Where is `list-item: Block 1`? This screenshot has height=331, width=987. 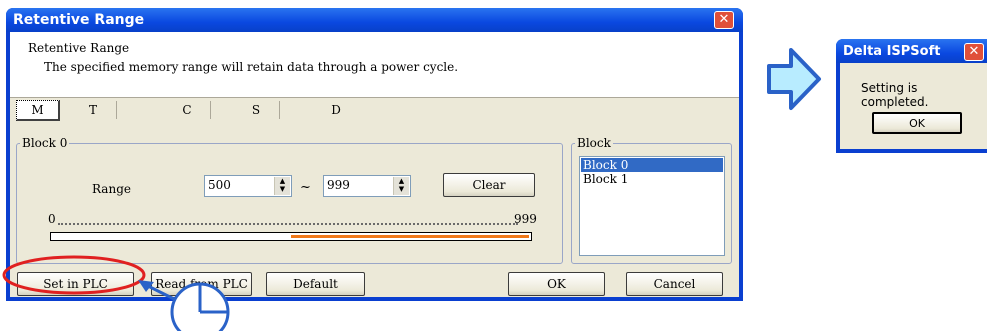 list-item: Block 1 is located at coordinates (652, 179).